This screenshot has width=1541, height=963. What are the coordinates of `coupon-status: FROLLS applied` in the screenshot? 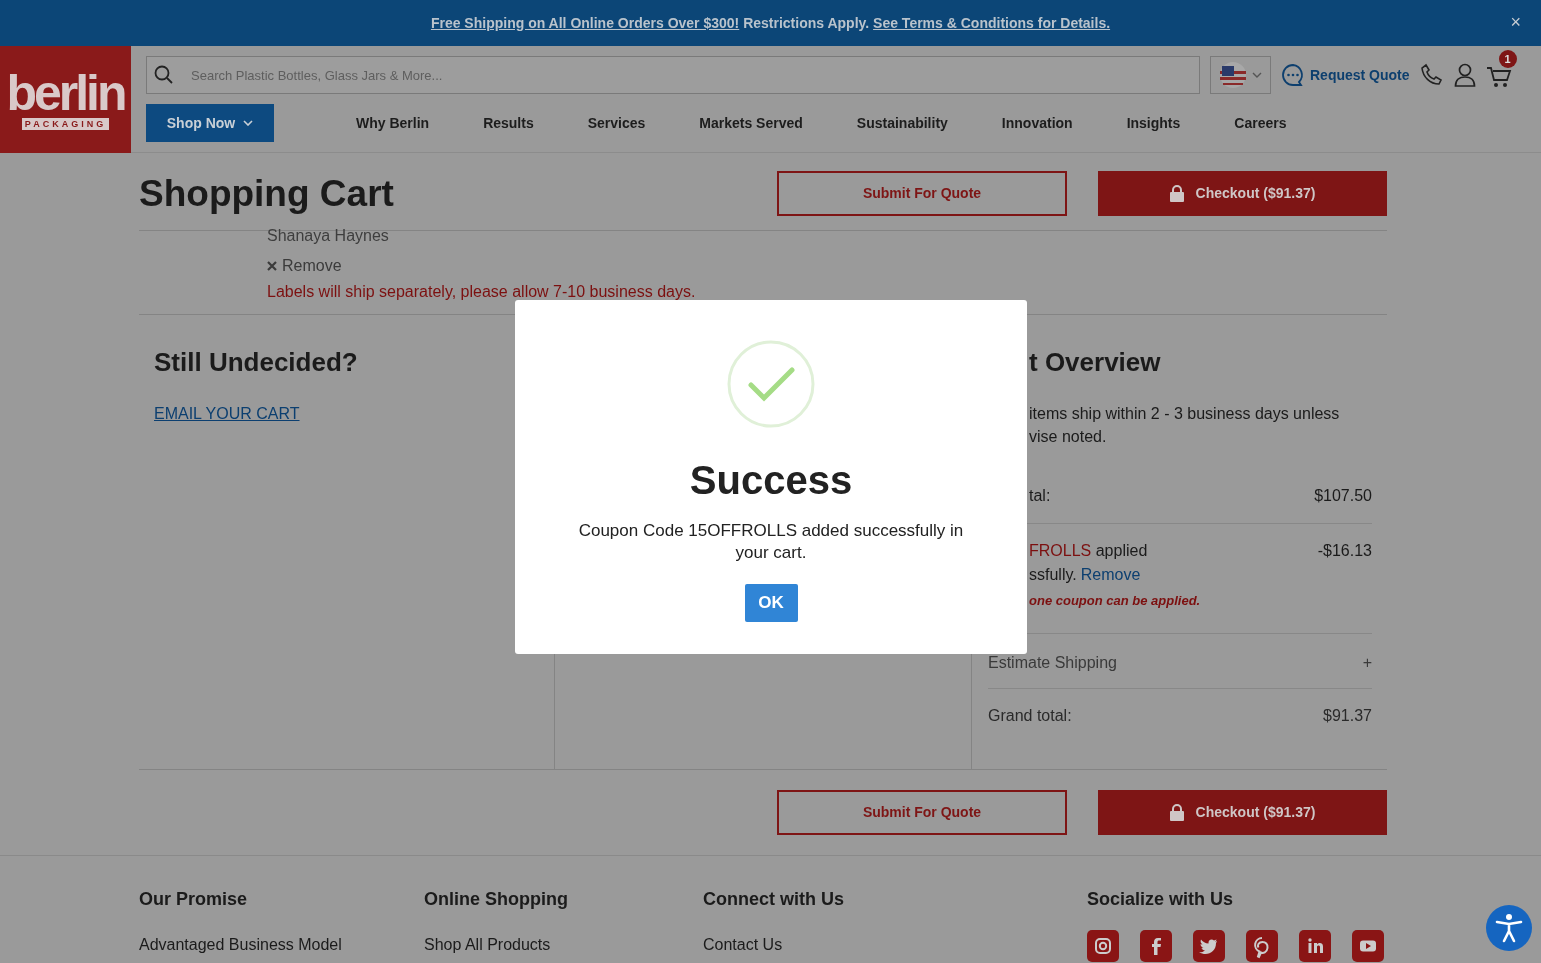 It's located at (1089, 551).